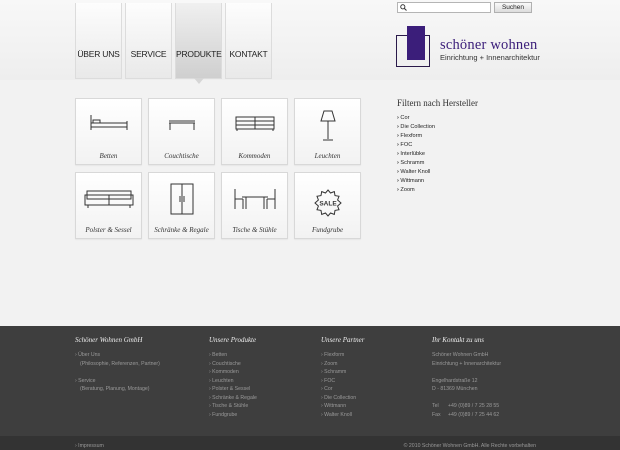 This screenshot has width=620, height=450. What do you see at coordinates (437, 118) in the screenshot?
I see `filter-item: Cor` at bounding box center [437, 118].